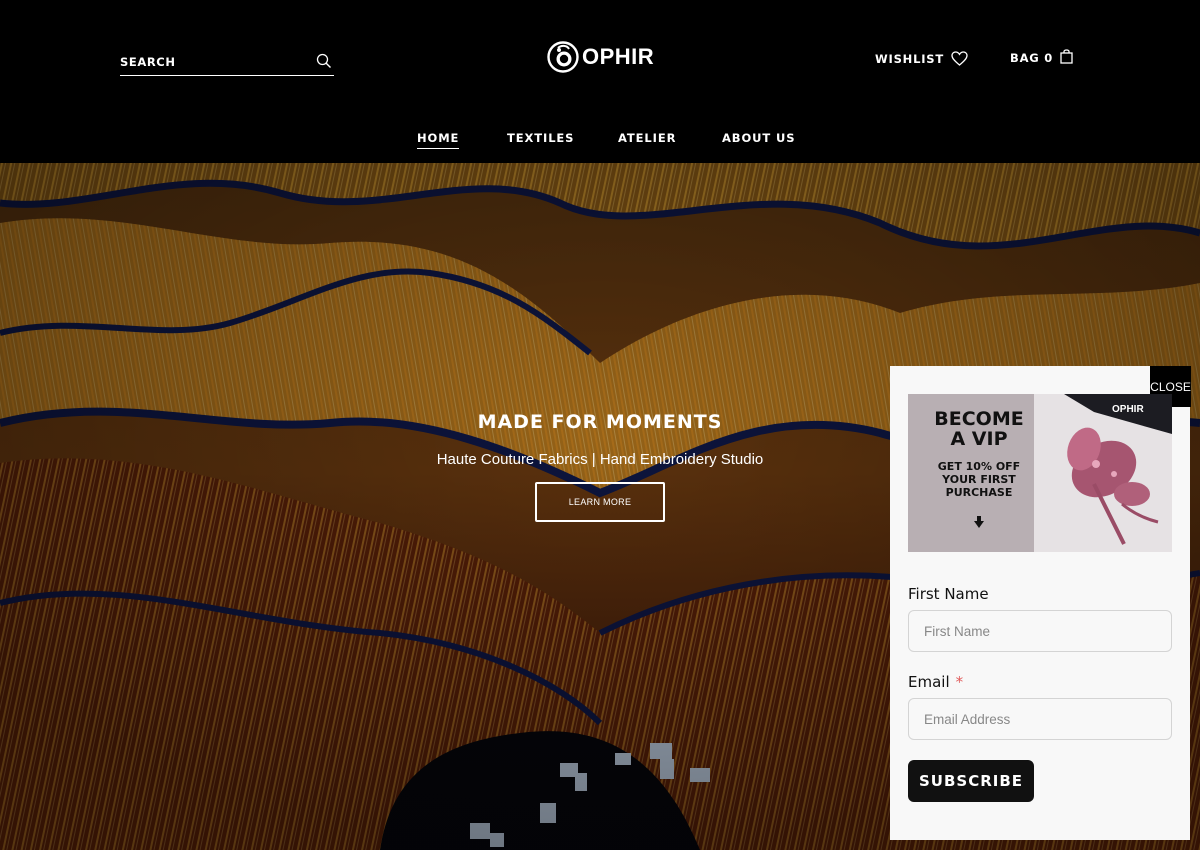 This screenshot has width=1200, height=850. What do you see at coordinates (979, 522) in the screenshot?
I see `arrow-down-icon` at bounding box center [979, 522].